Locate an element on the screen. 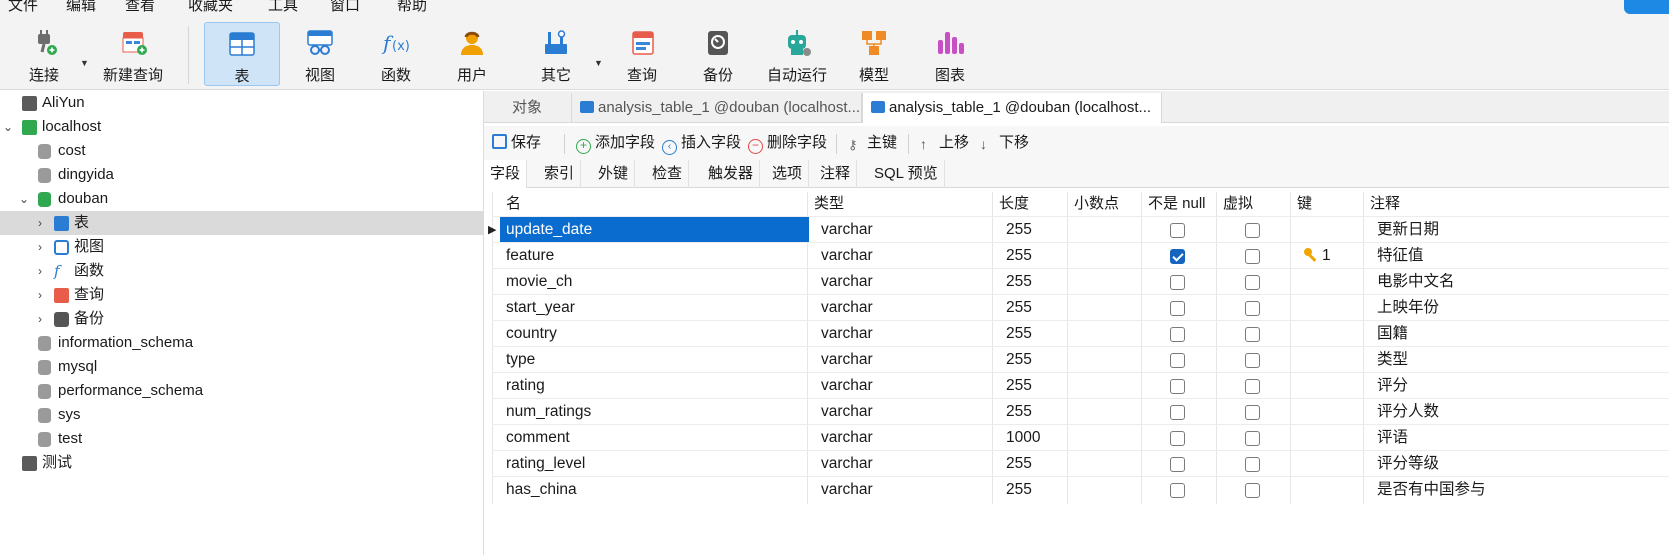  move-down-button: ↓ 下移 is located at coordinates (1004, 143).